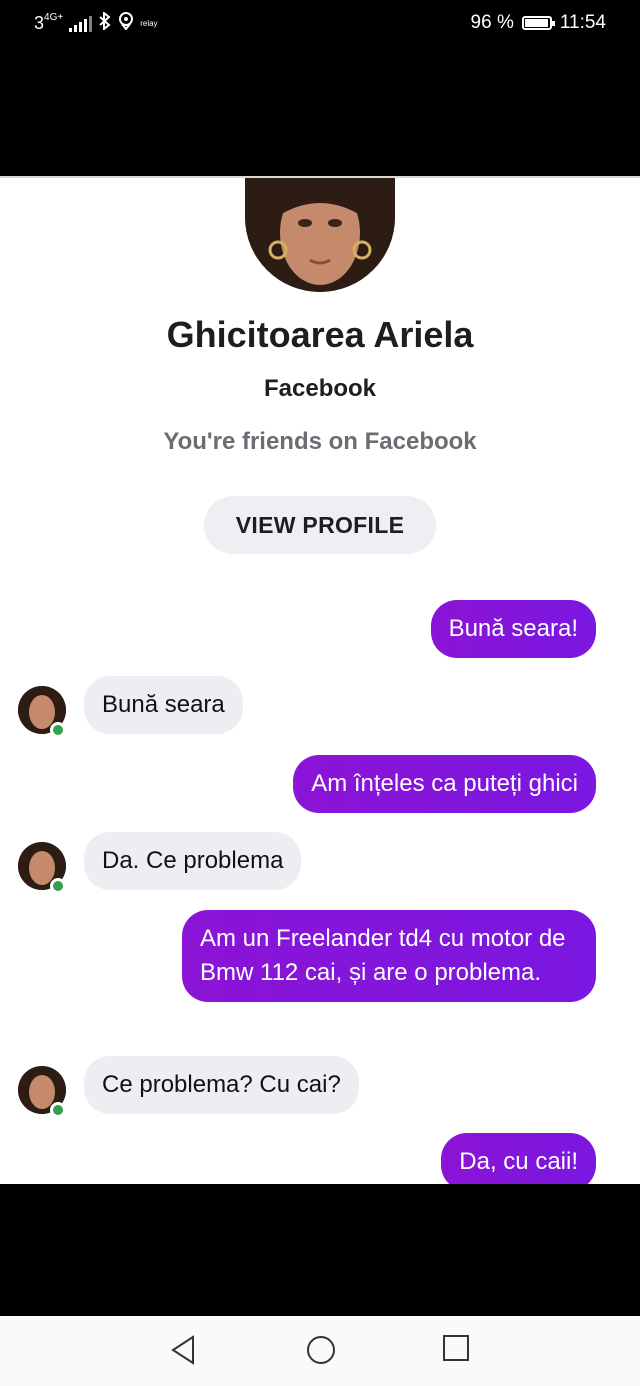 The width and height of the screenshot is (640, 1386). I want to click on message-bubble-incoming: Ce problema? Cu cai?, so click(221, 1085).